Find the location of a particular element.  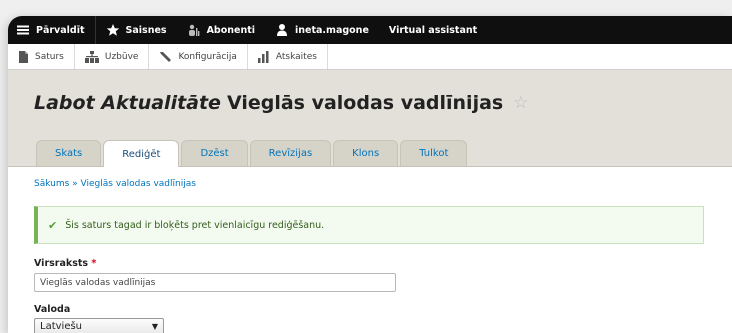

tray-item-label: Saturs is located at coordinates (49, 56).